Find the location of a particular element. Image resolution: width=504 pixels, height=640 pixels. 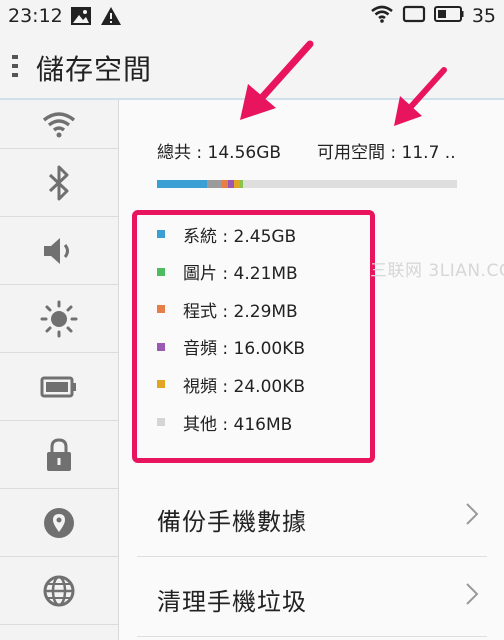

brightness-icon is located at coordinates (59, 319).